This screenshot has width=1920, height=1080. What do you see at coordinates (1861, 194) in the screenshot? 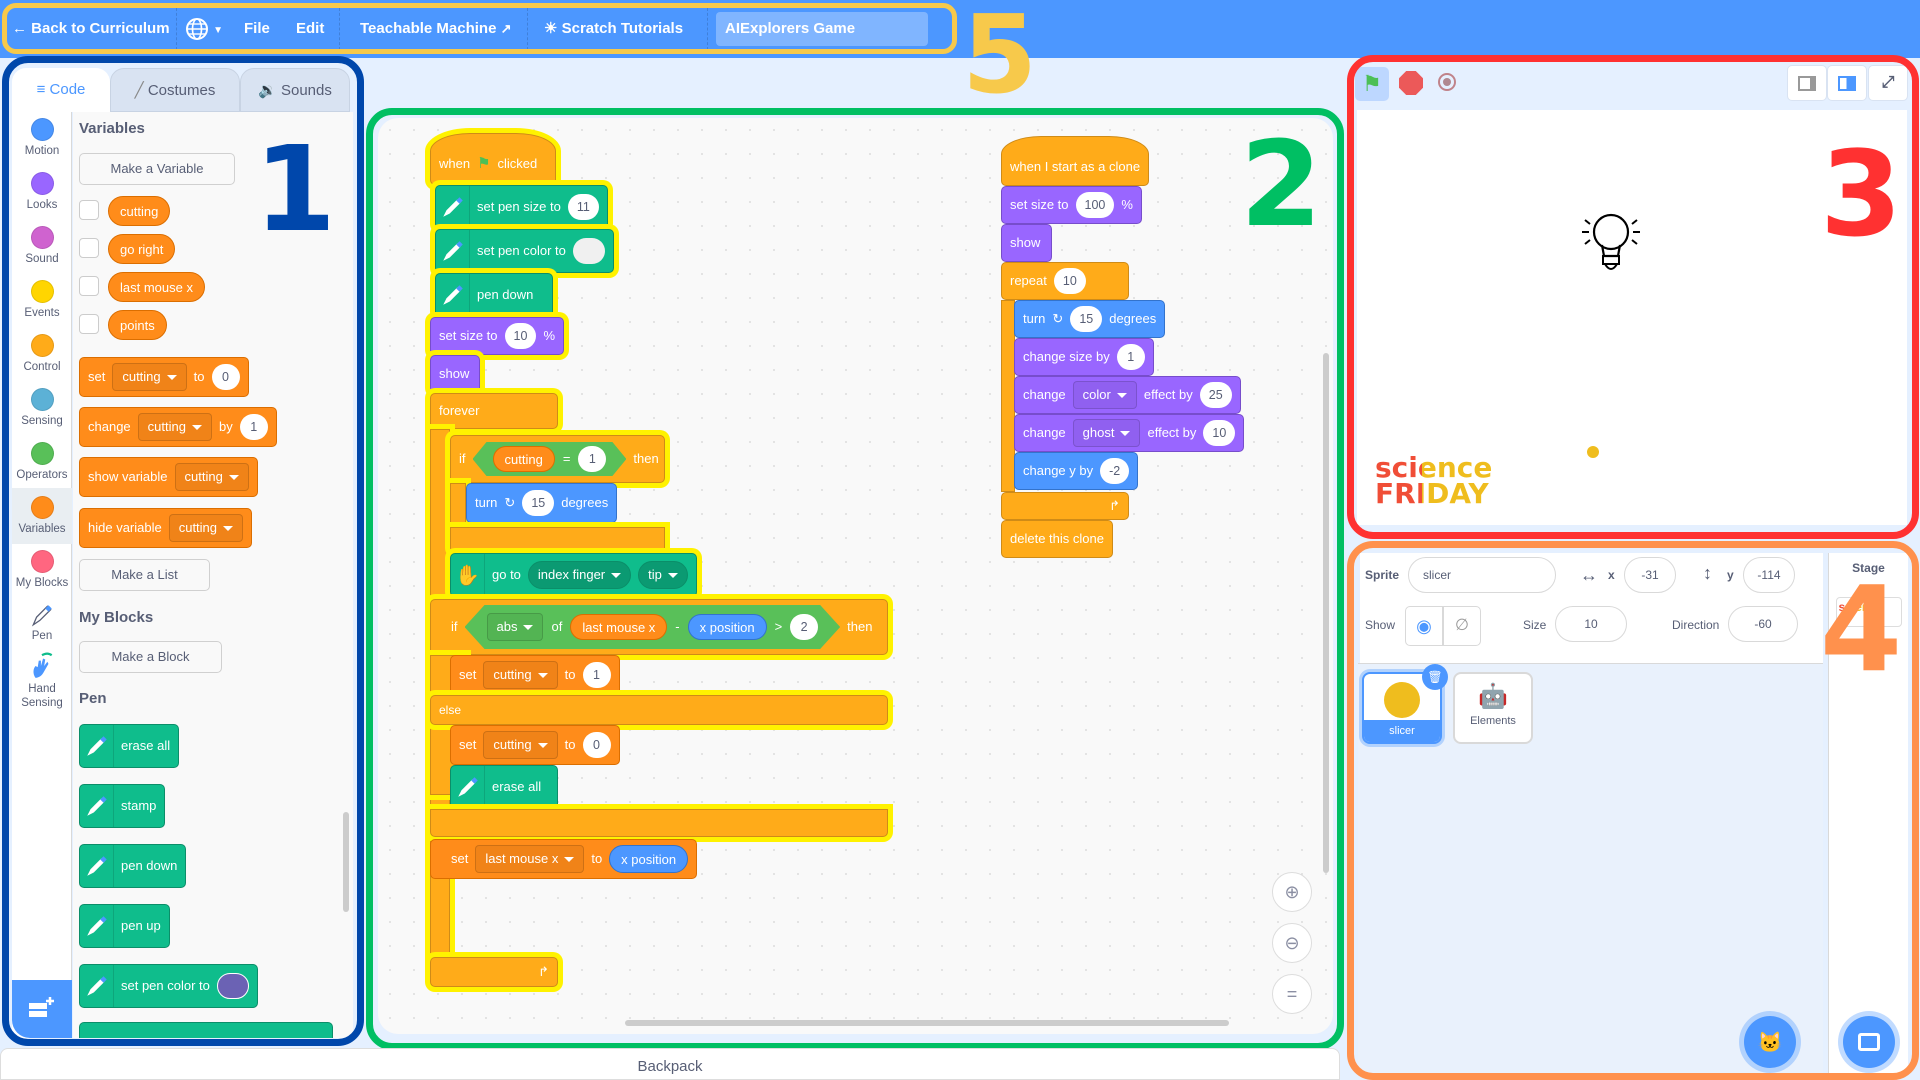
I see `annotation-number-3: 3` at bounding box center [1861, 194].